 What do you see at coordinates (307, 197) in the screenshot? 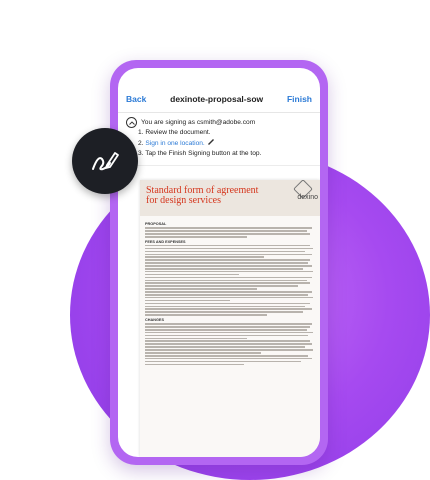
I see `document-logo: dexino` at bounding box center [307, 197].